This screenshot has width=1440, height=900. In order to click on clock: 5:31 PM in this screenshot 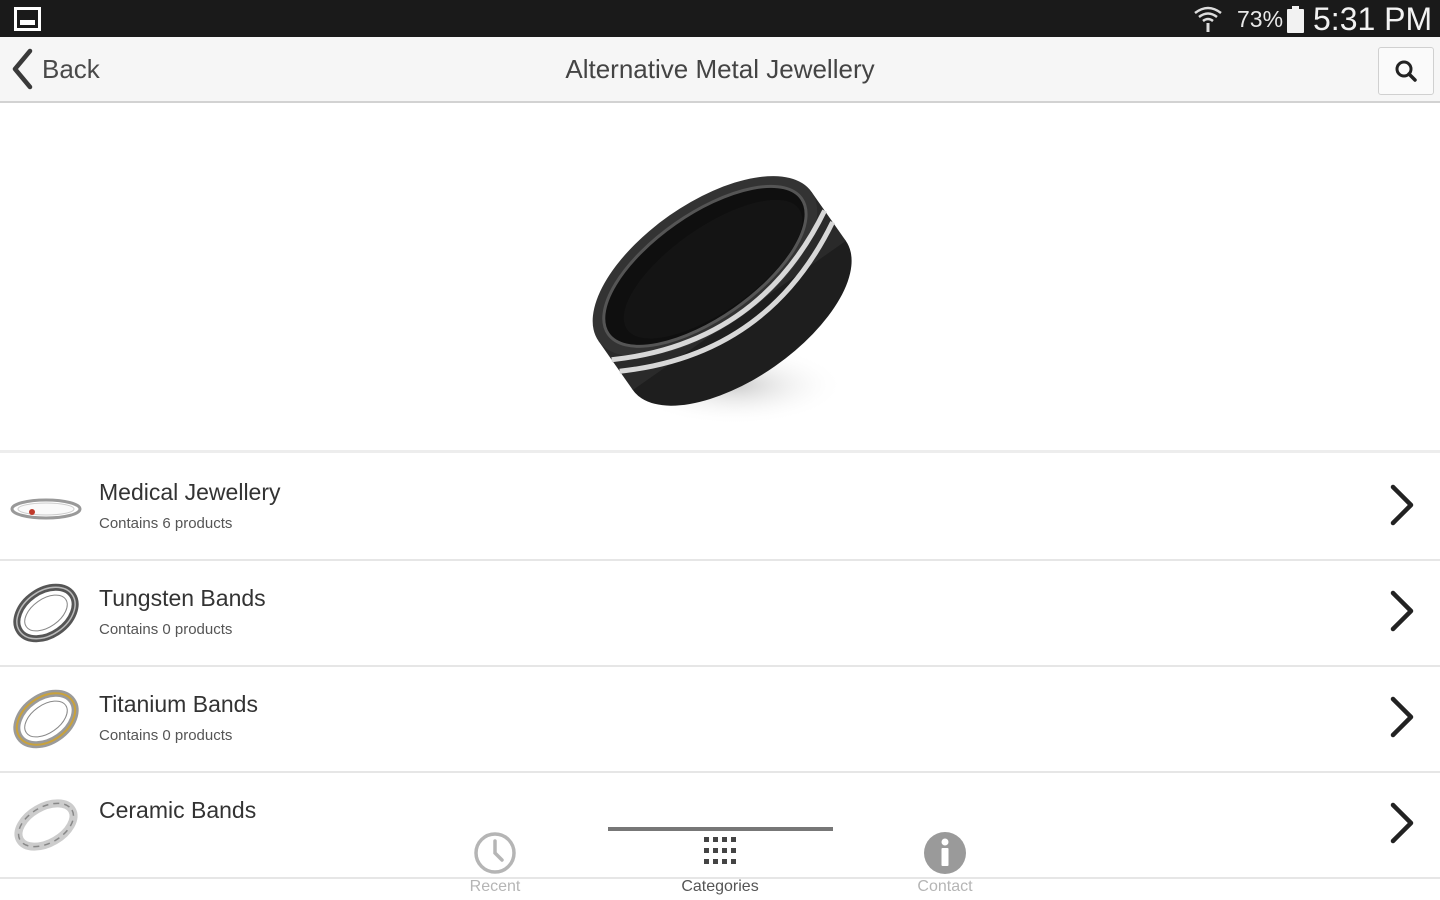, I will do `click(1373, 19)`.